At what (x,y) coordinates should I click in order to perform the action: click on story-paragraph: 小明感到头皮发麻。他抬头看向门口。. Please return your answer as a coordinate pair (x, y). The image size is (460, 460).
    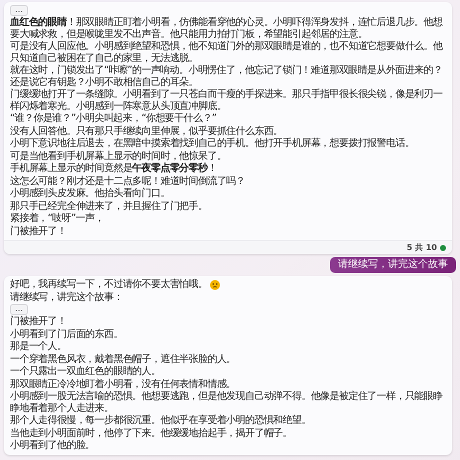
    Looking at the image, I should click on (90, 194).